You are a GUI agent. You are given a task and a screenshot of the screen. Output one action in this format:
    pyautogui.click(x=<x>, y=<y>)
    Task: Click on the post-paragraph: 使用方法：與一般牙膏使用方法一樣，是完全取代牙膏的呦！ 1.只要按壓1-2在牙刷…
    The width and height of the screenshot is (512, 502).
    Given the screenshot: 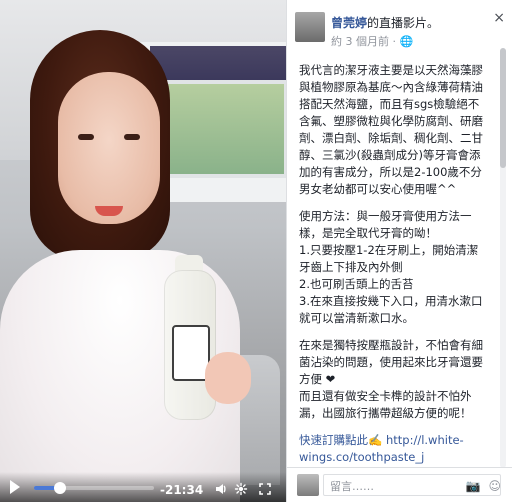 What is the action you would take?
    pyautogui.click(x=391, y=267)
    